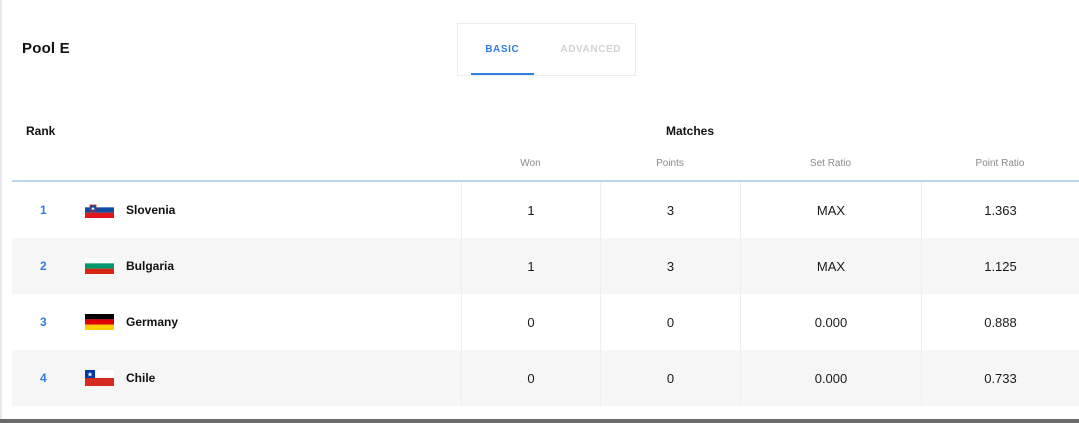  Describe the element at coordinates (43, 378) in the screenshot. I see `rank-number: 4` at that location.